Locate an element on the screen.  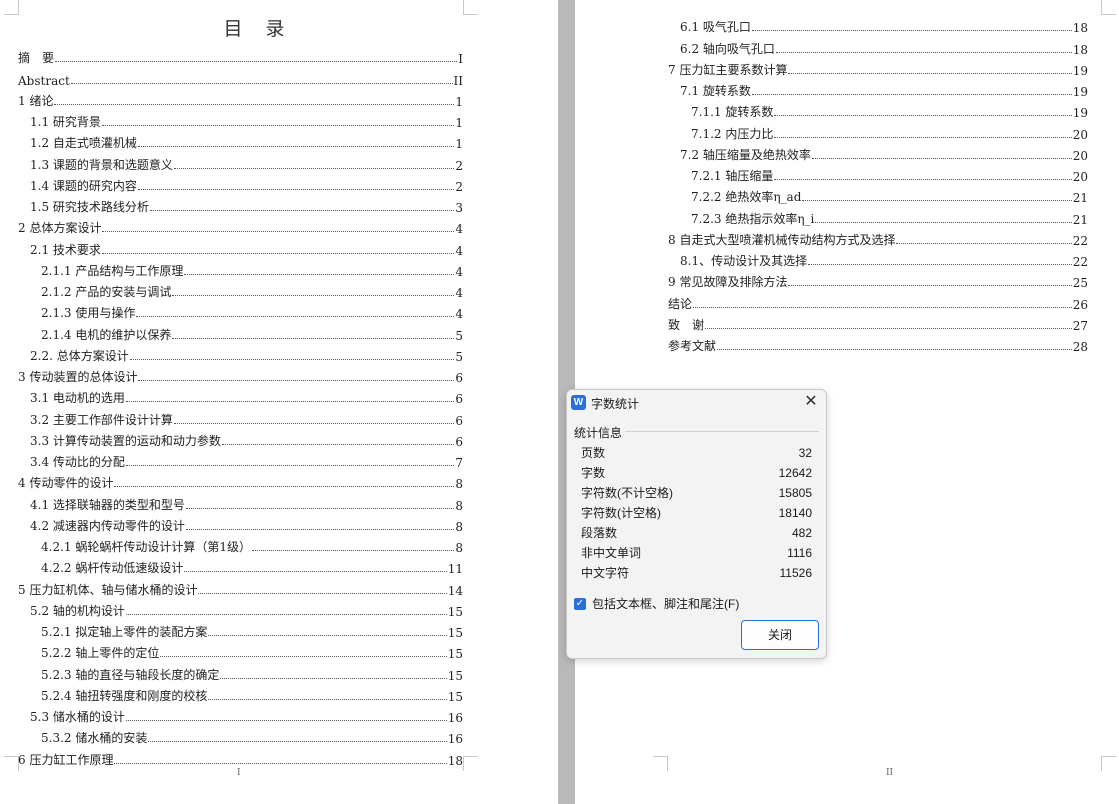
toc-entry: 1.1 研究背景 1 is located at coordinates (240, 119).